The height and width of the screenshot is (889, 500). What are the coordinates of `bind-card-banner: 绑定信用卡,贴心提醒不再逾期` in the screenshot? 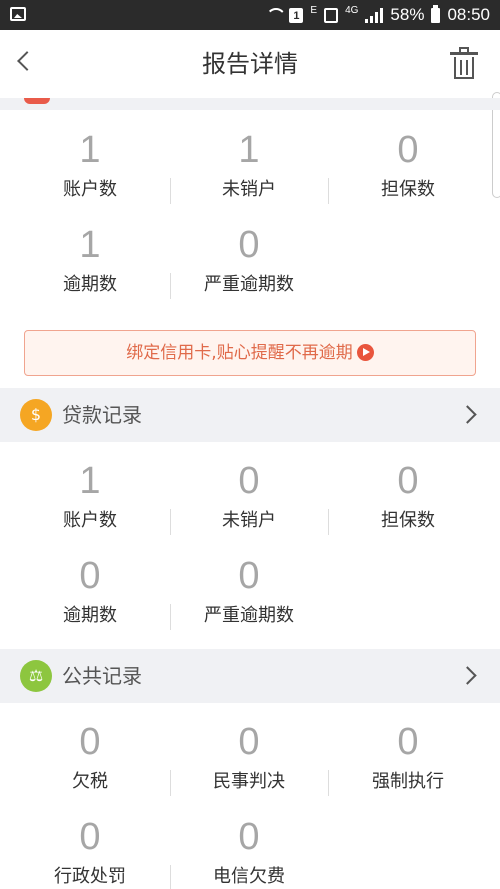 It's located at (250, 353).